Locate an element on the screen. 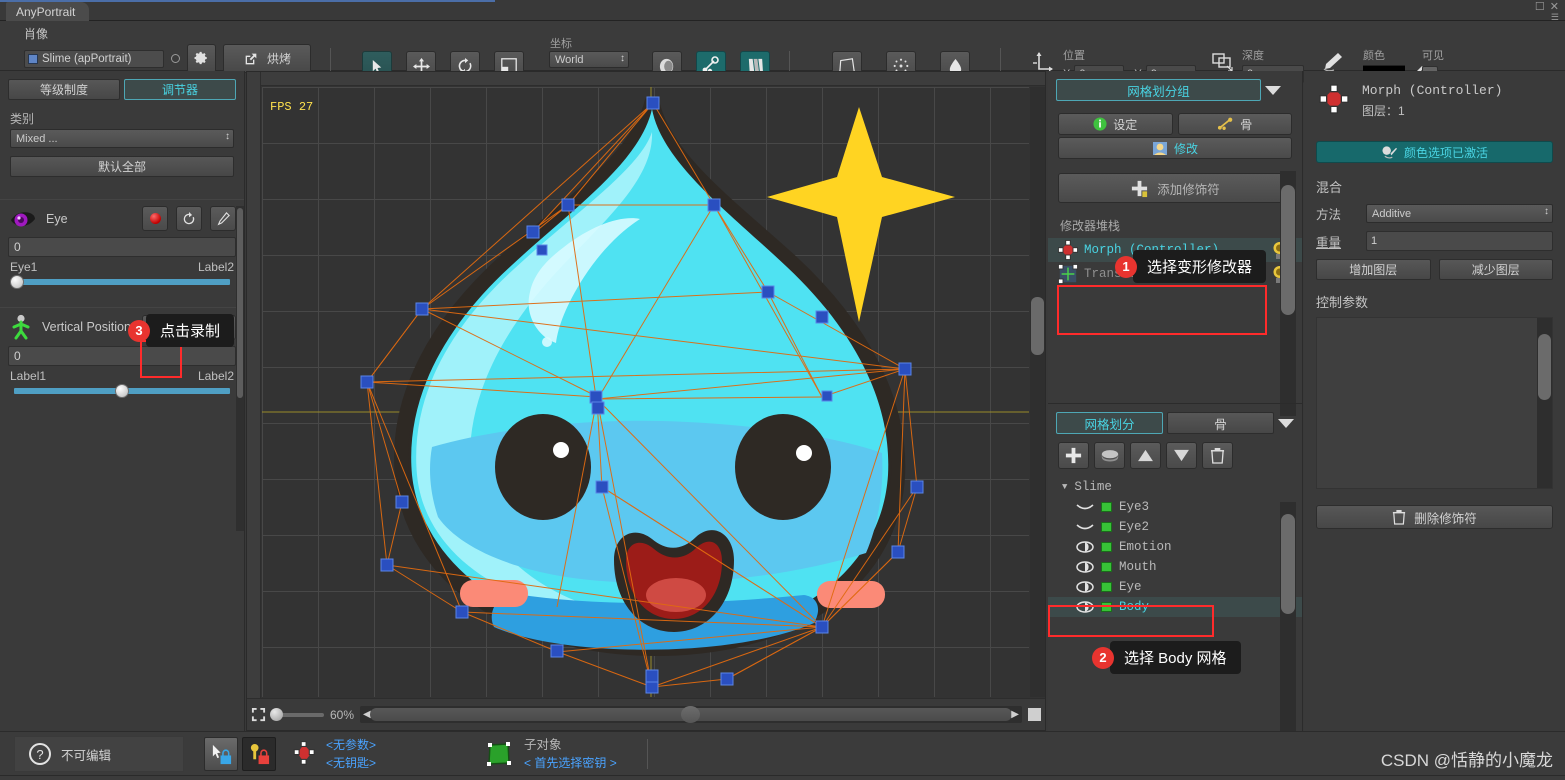 The height and width of the screenshot is (780, 1565). left-panel-scrollbar is located at coordinates (240, 368).